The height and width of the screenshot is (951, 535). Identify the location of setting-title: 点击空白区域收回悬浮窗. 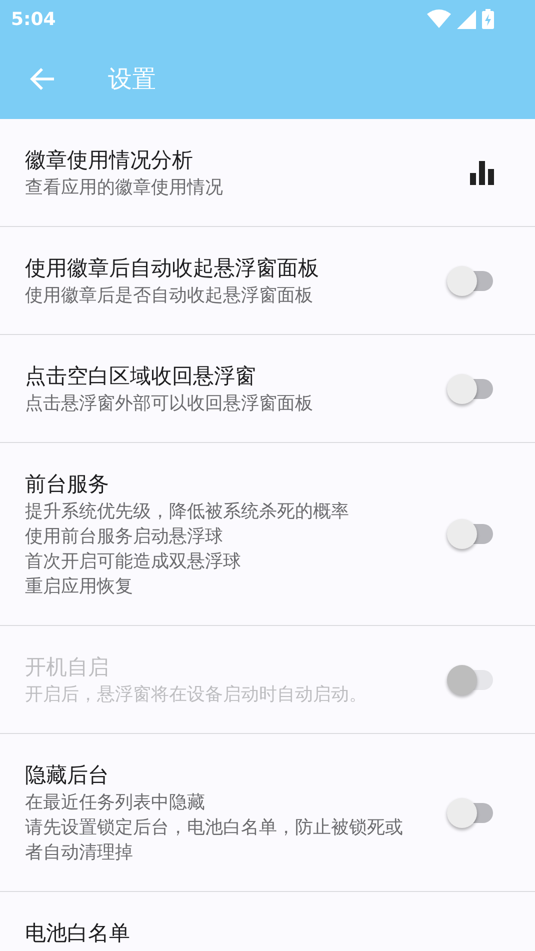
(141, 376).